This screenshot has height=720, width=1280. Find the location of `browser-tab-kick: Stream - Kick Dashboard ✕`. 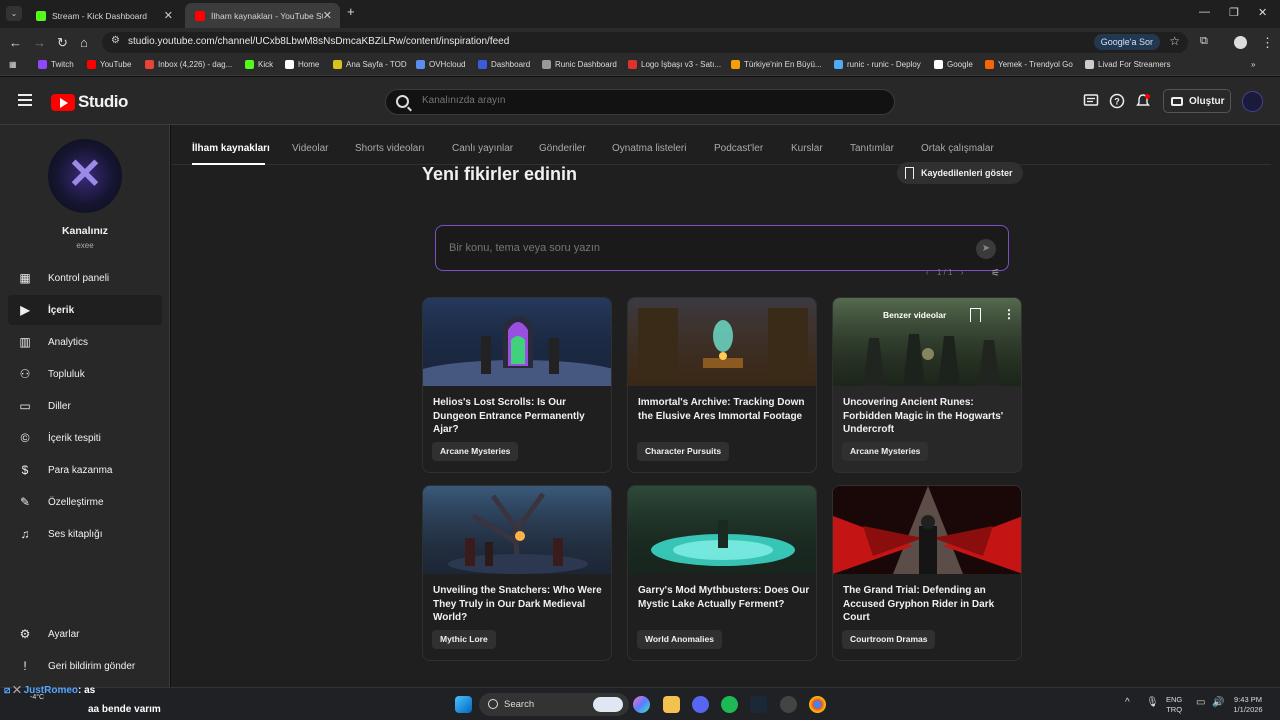

browser-tab-kick: Stream - Kick Dashboard ✕ is located at coordinates (103, 15).